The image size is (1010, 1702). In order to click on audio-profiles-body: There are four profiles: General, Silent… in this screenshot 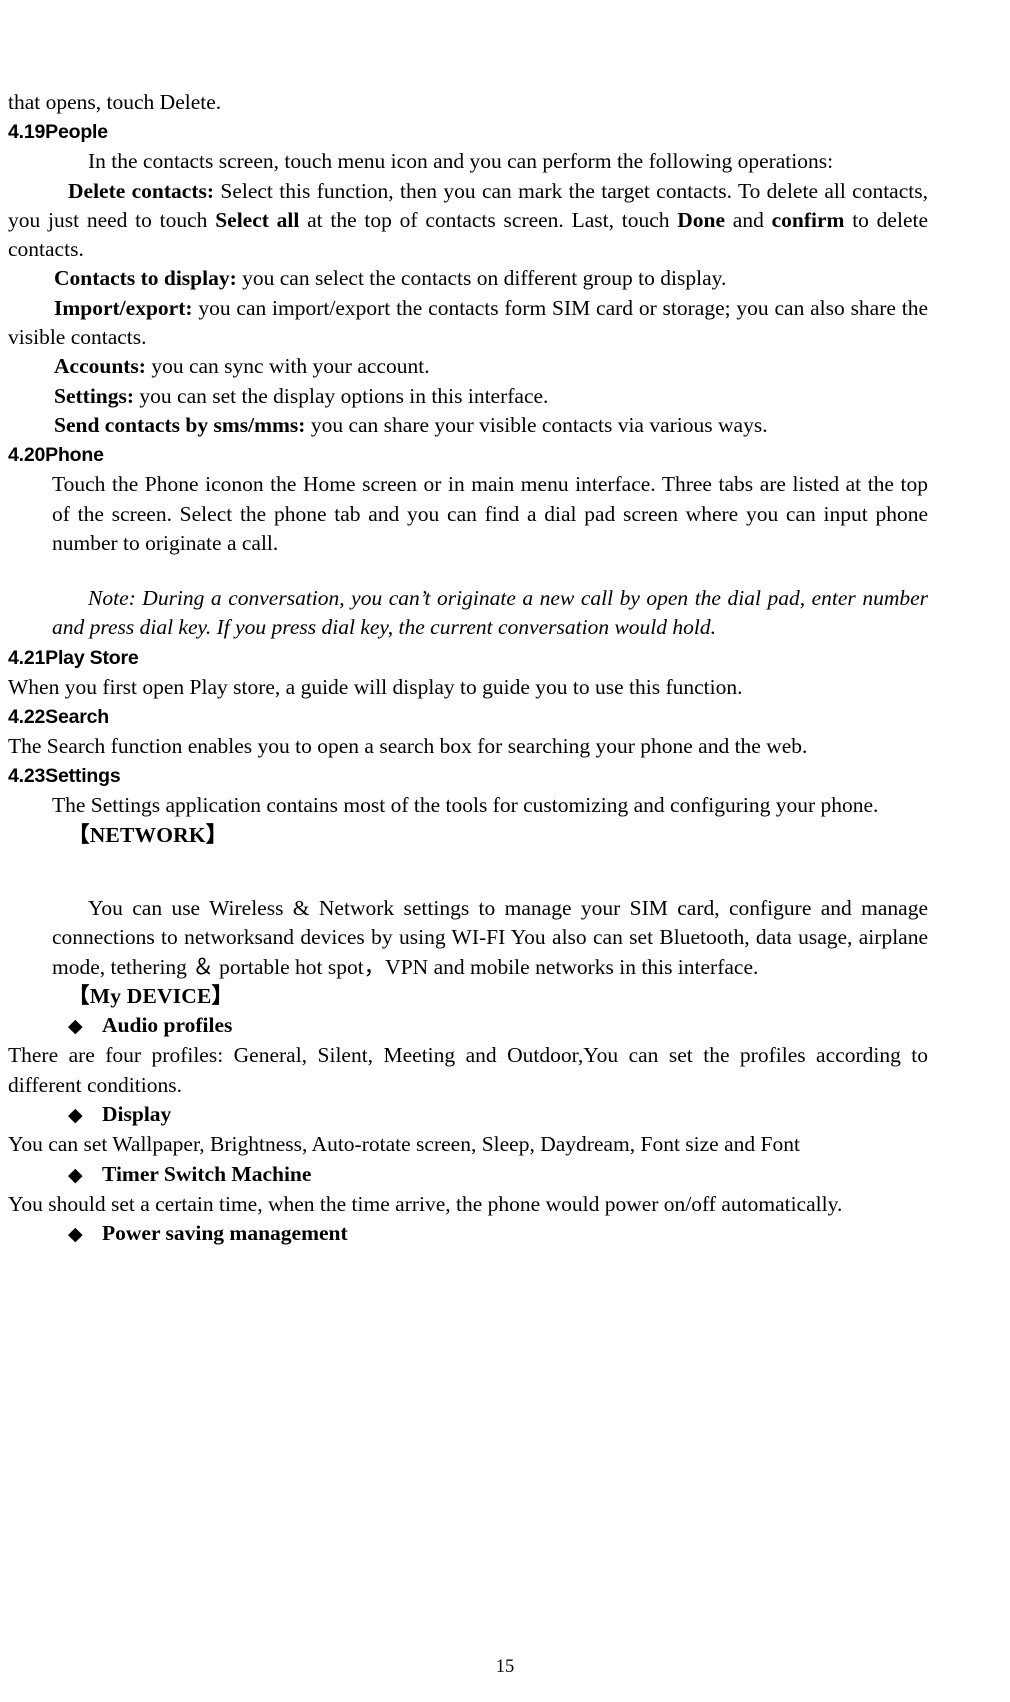, I will do `click(468, 1070)`.